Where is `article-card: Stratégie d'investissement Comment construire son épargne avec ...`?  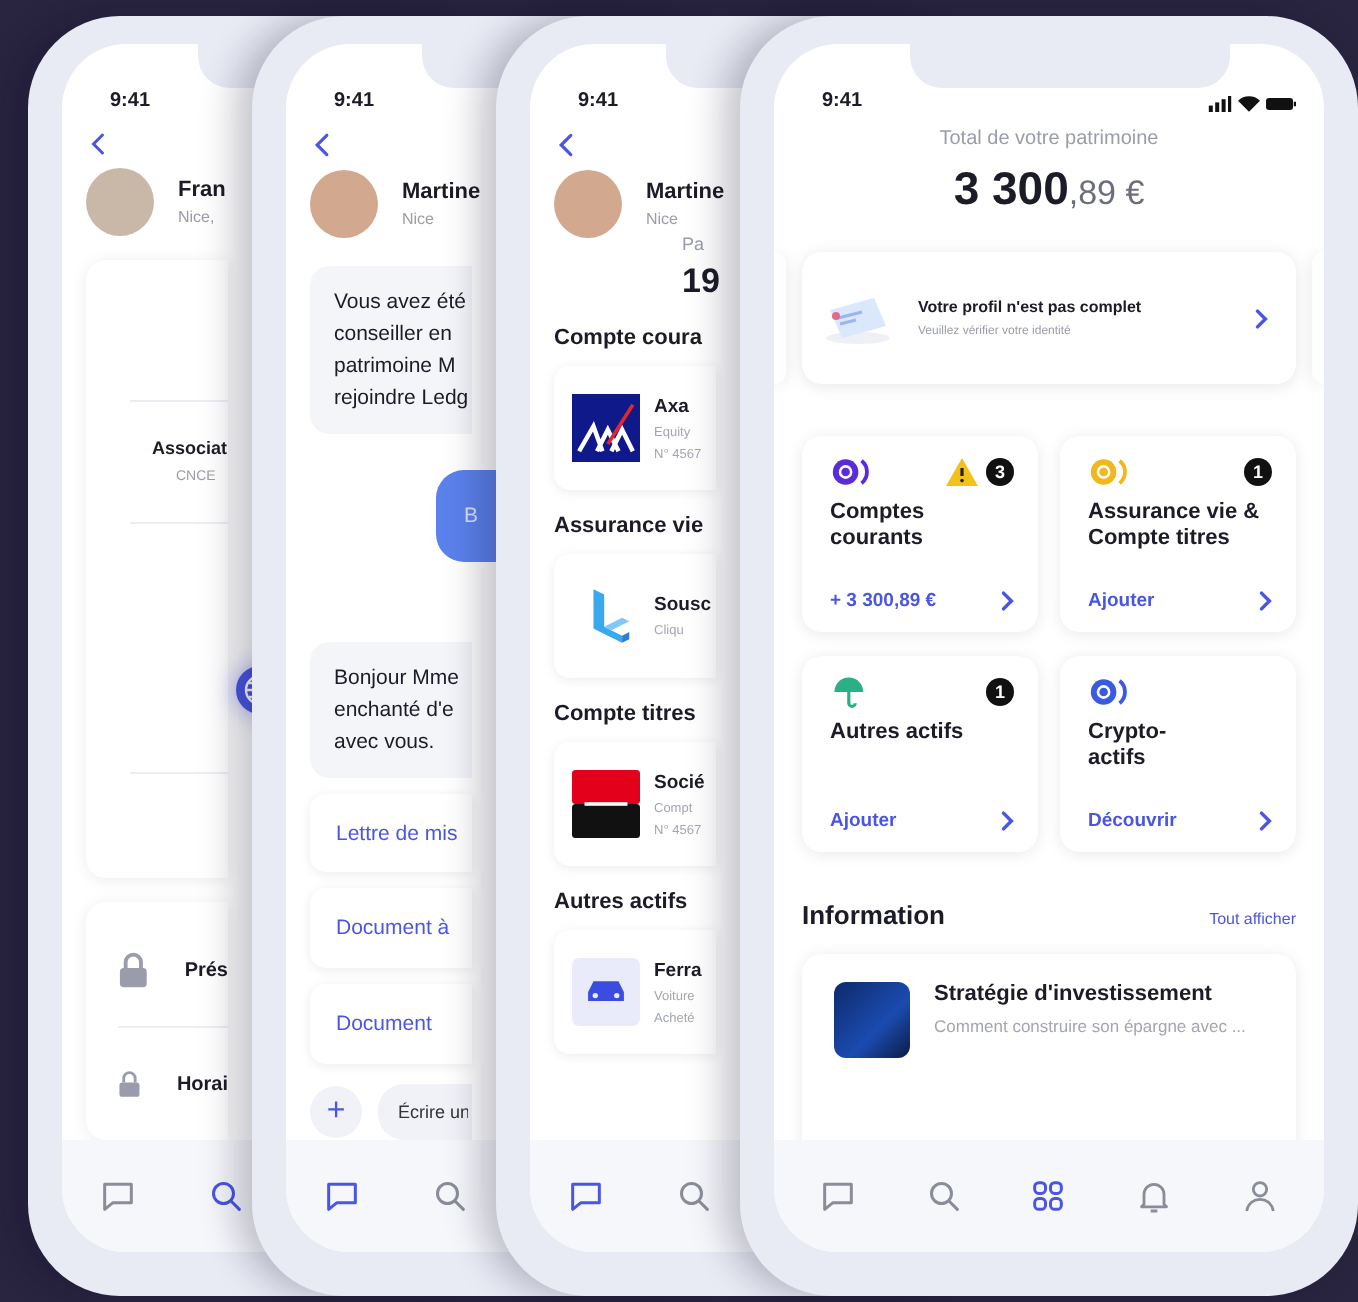
article-card: Stratégie d'investissement Comment construire son épargne avec ... is located at coordinates (1049, 1047).